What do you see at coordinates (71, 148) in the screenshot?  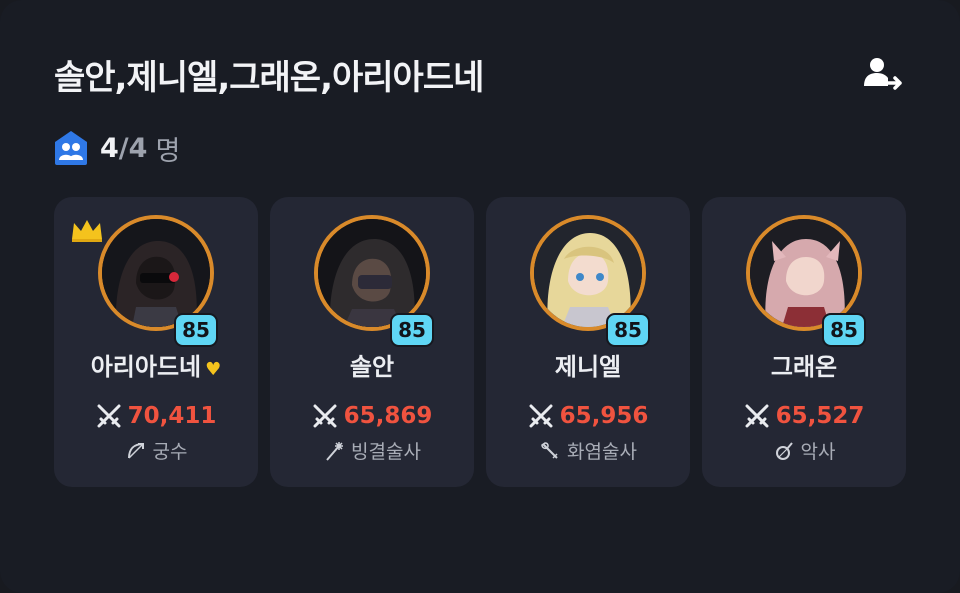 I see `party-members-icon` at bounding box center [71, 148].